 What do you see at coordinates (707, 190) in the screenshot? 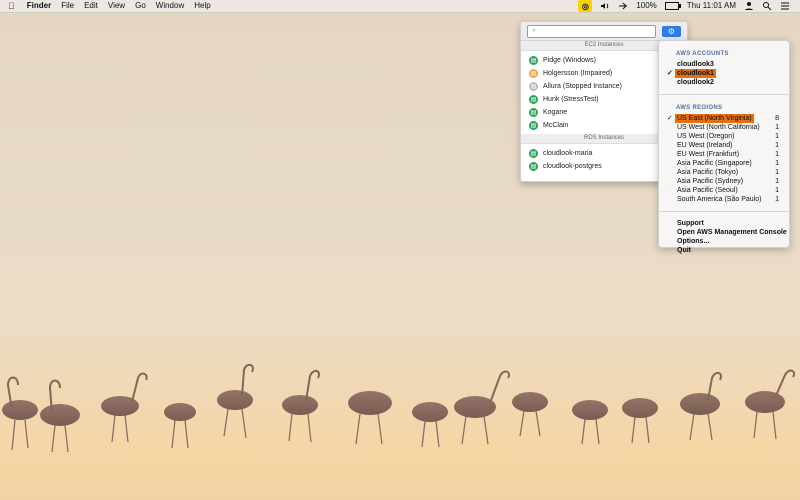
I see `region-label: Asia Pacific (Seoul)` at bounding box center [707, 190].